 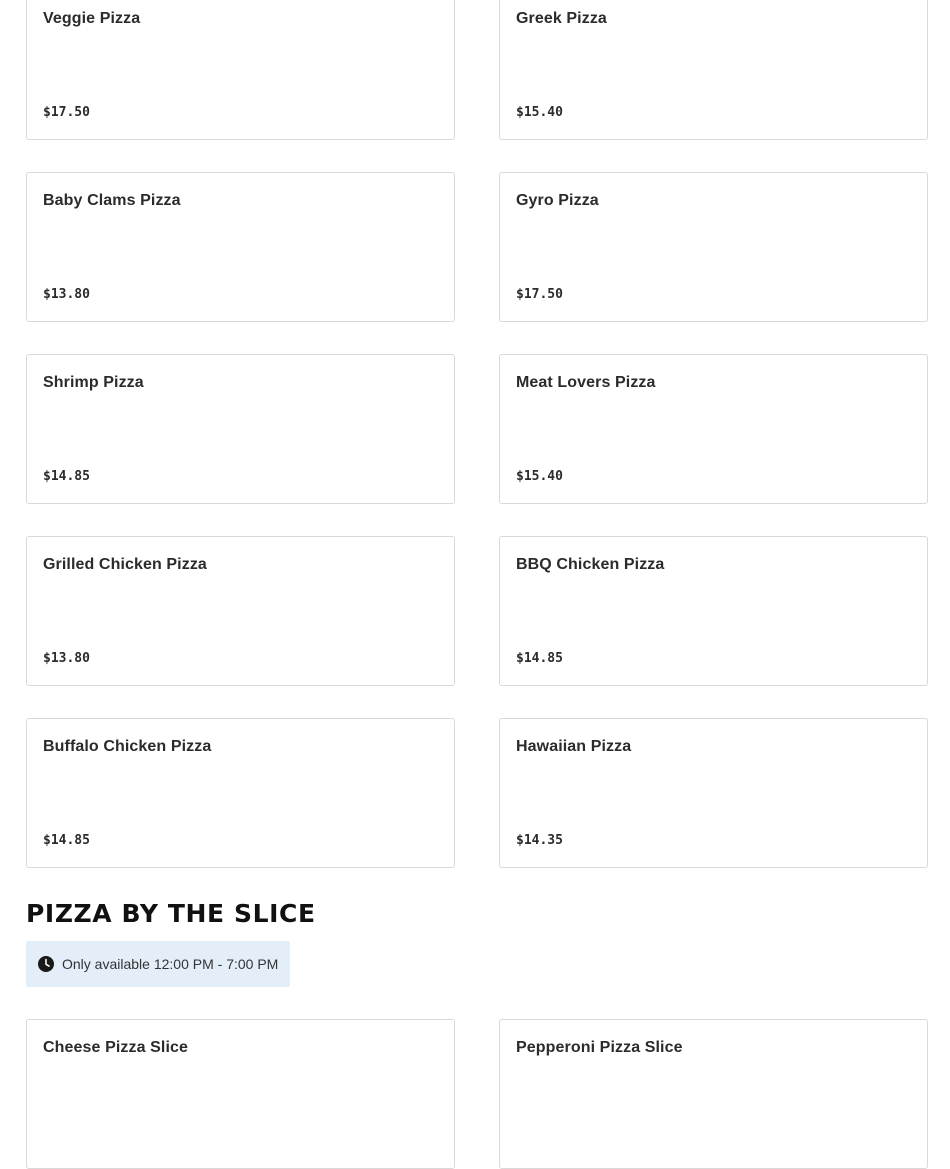 What do you see at coordinates (170, 964) in the screenshot?
I see `availability-text: Only available 12:00 PM - 7:00 PM` at bounding box center [170, 964].